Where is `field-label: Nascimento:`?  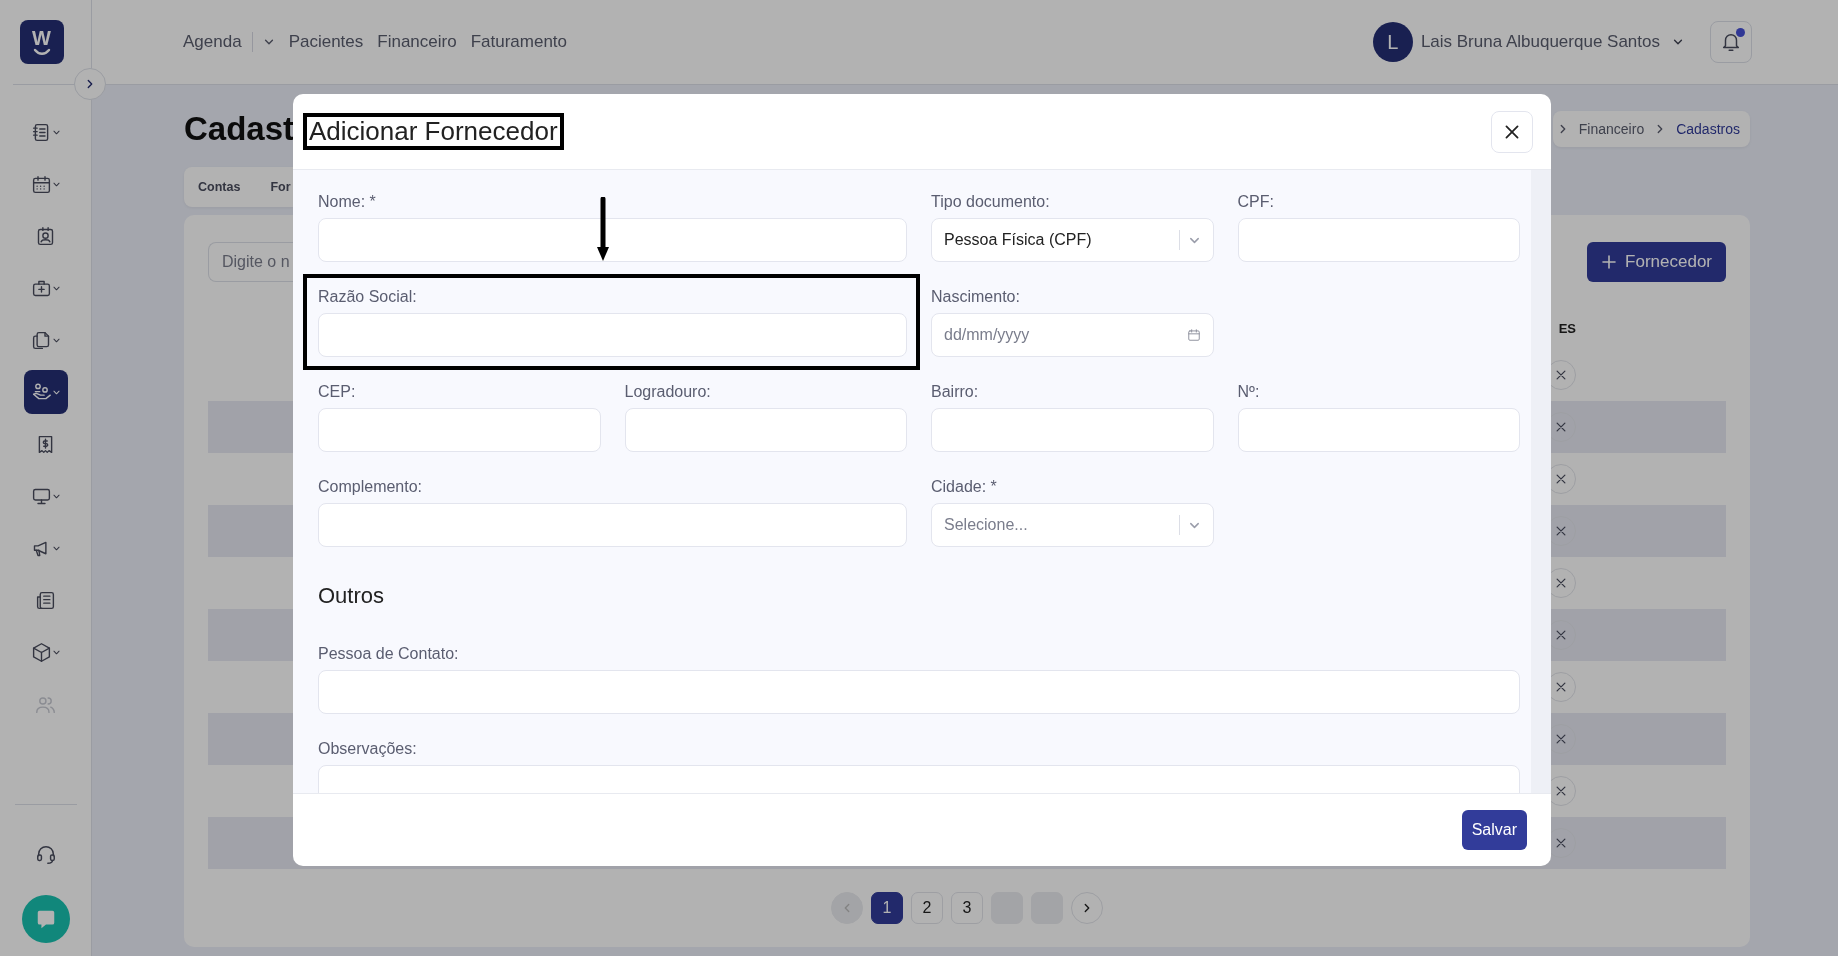
field-label: Nascimento: is located at coordinates (976, 297).